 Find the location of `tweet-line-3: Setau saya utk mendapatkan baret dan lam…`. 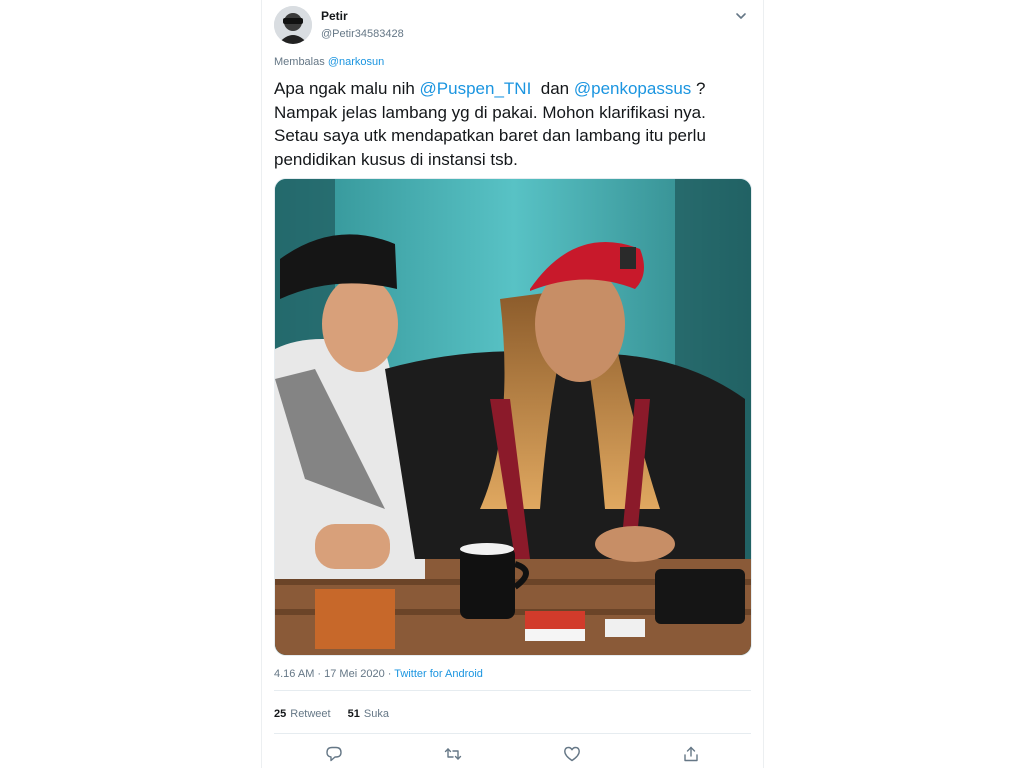

tweet-line-3: Setau saya utk mendapatkan baret dan lam… is located at coordinates (490, 135).